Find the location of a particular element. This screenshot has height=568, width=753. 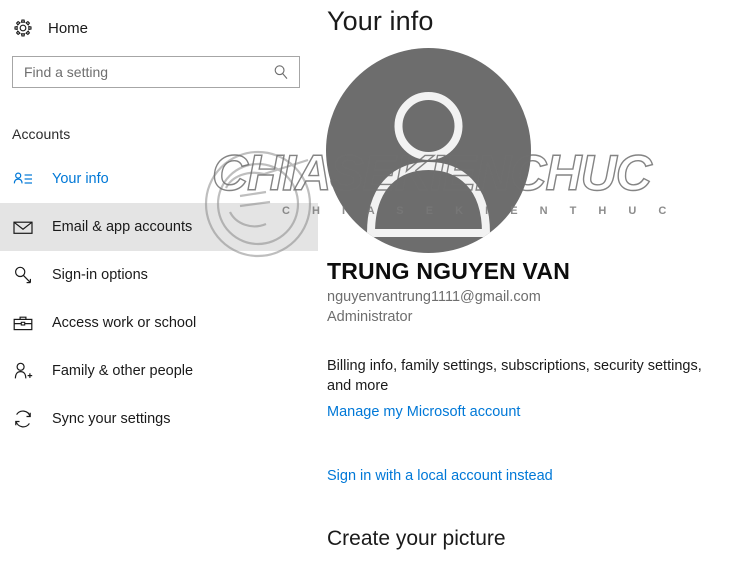

gear-icon is located at coordinates (23, 28).